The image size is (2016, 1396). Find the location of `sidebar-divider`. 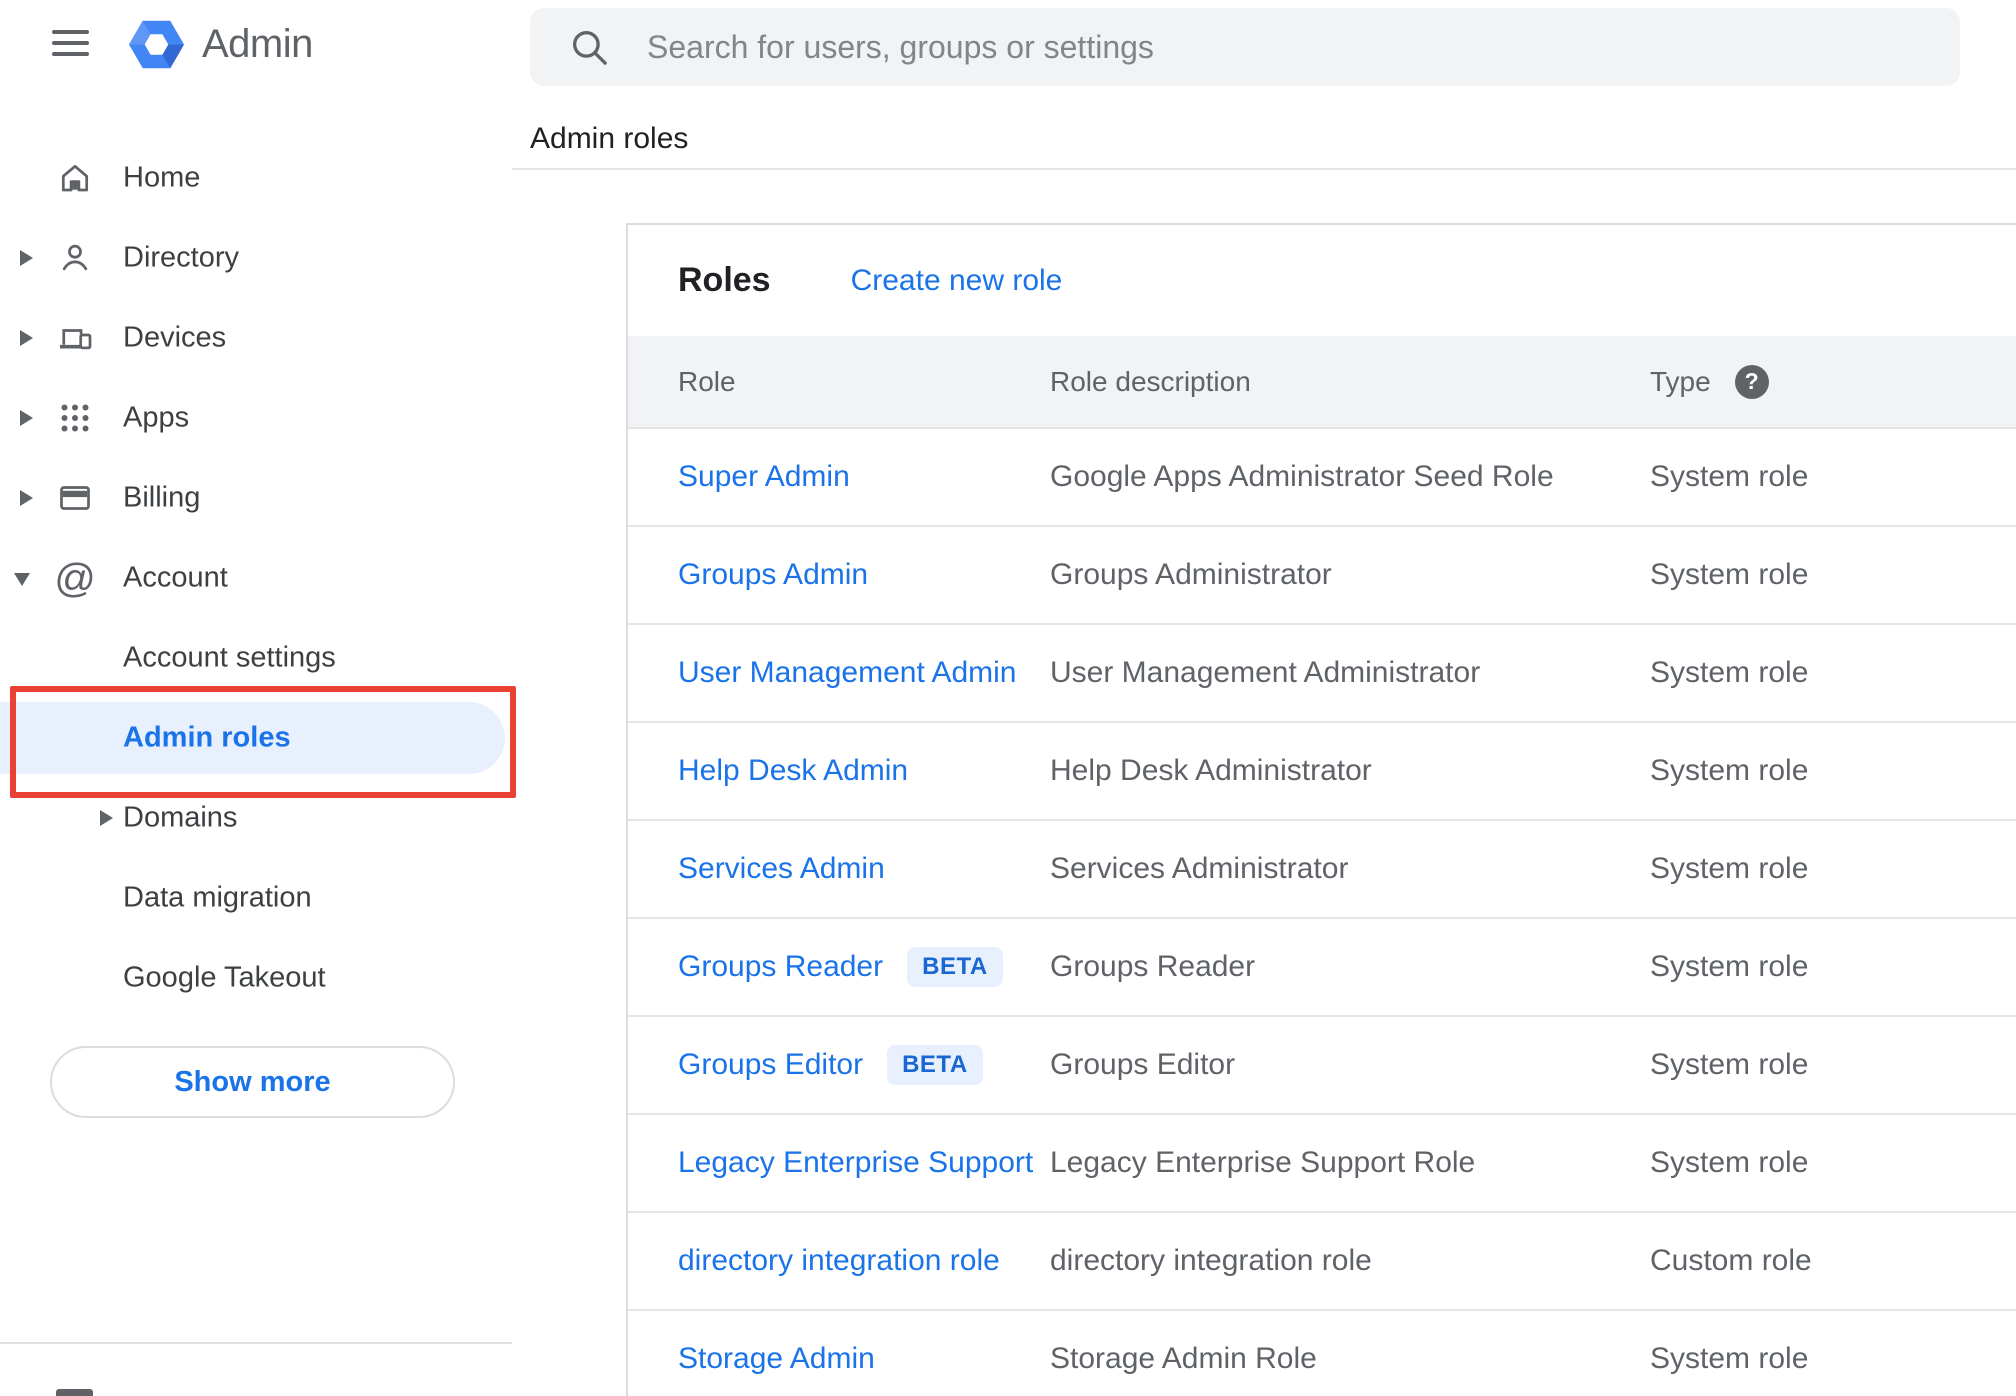

sidebar-divider is located at coordinates (256, 1343).